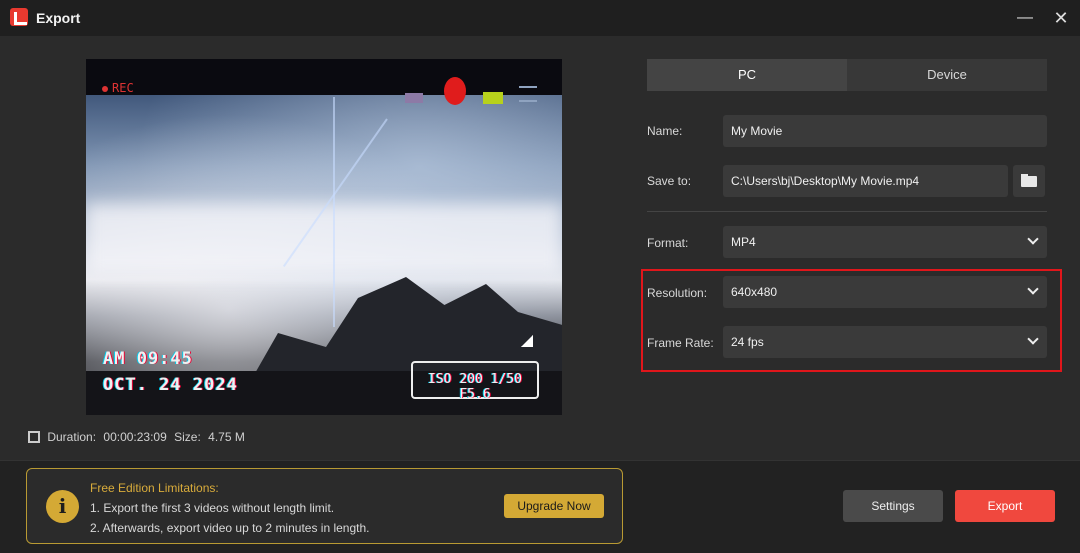 The image size is (1080, 553). I want to click on export-button: Export, so click(1005, 506).